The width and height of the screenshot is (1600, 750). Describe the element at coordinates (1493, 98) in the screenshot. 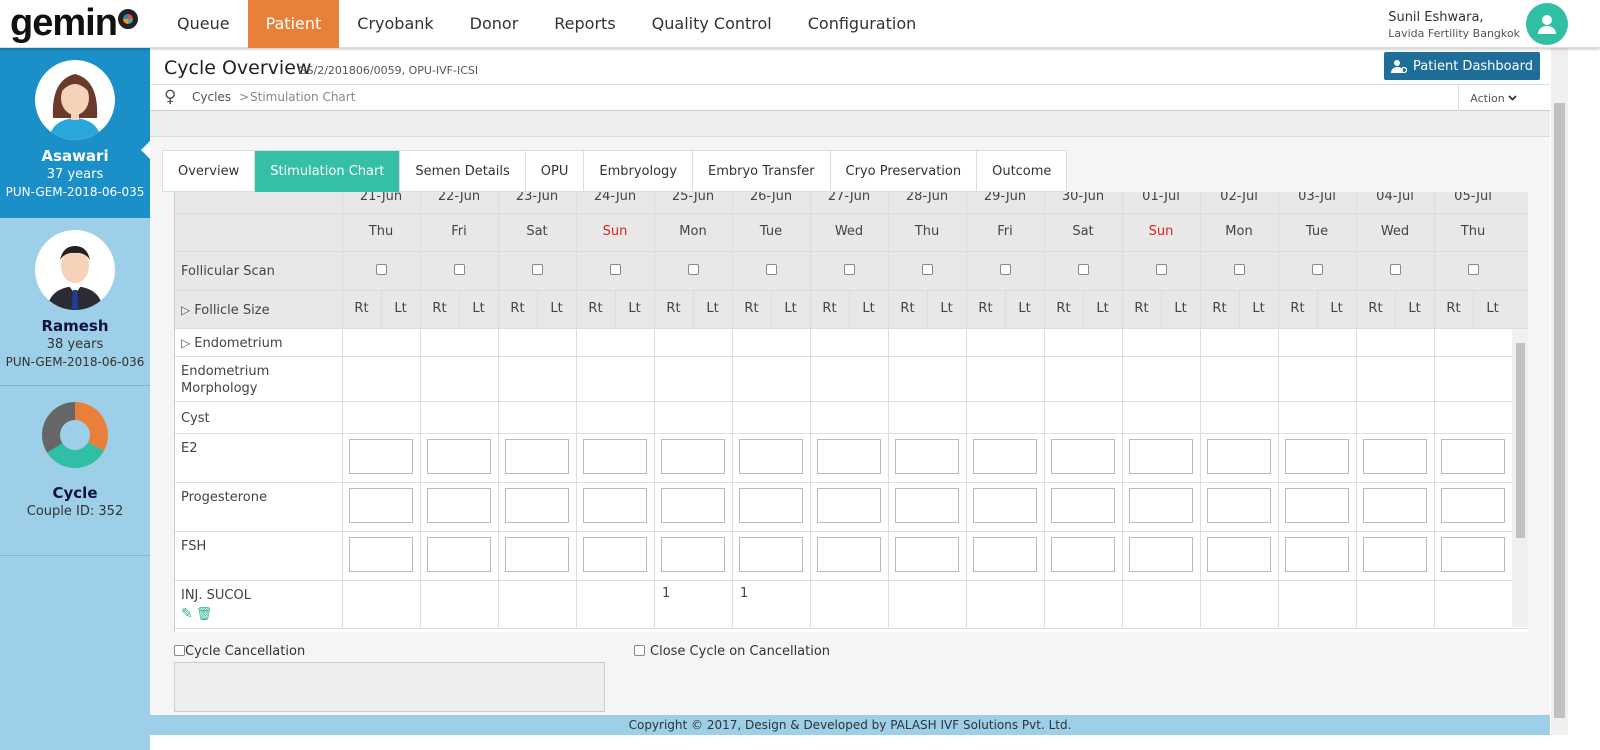

I see `action-dropdown: Action` at that location.